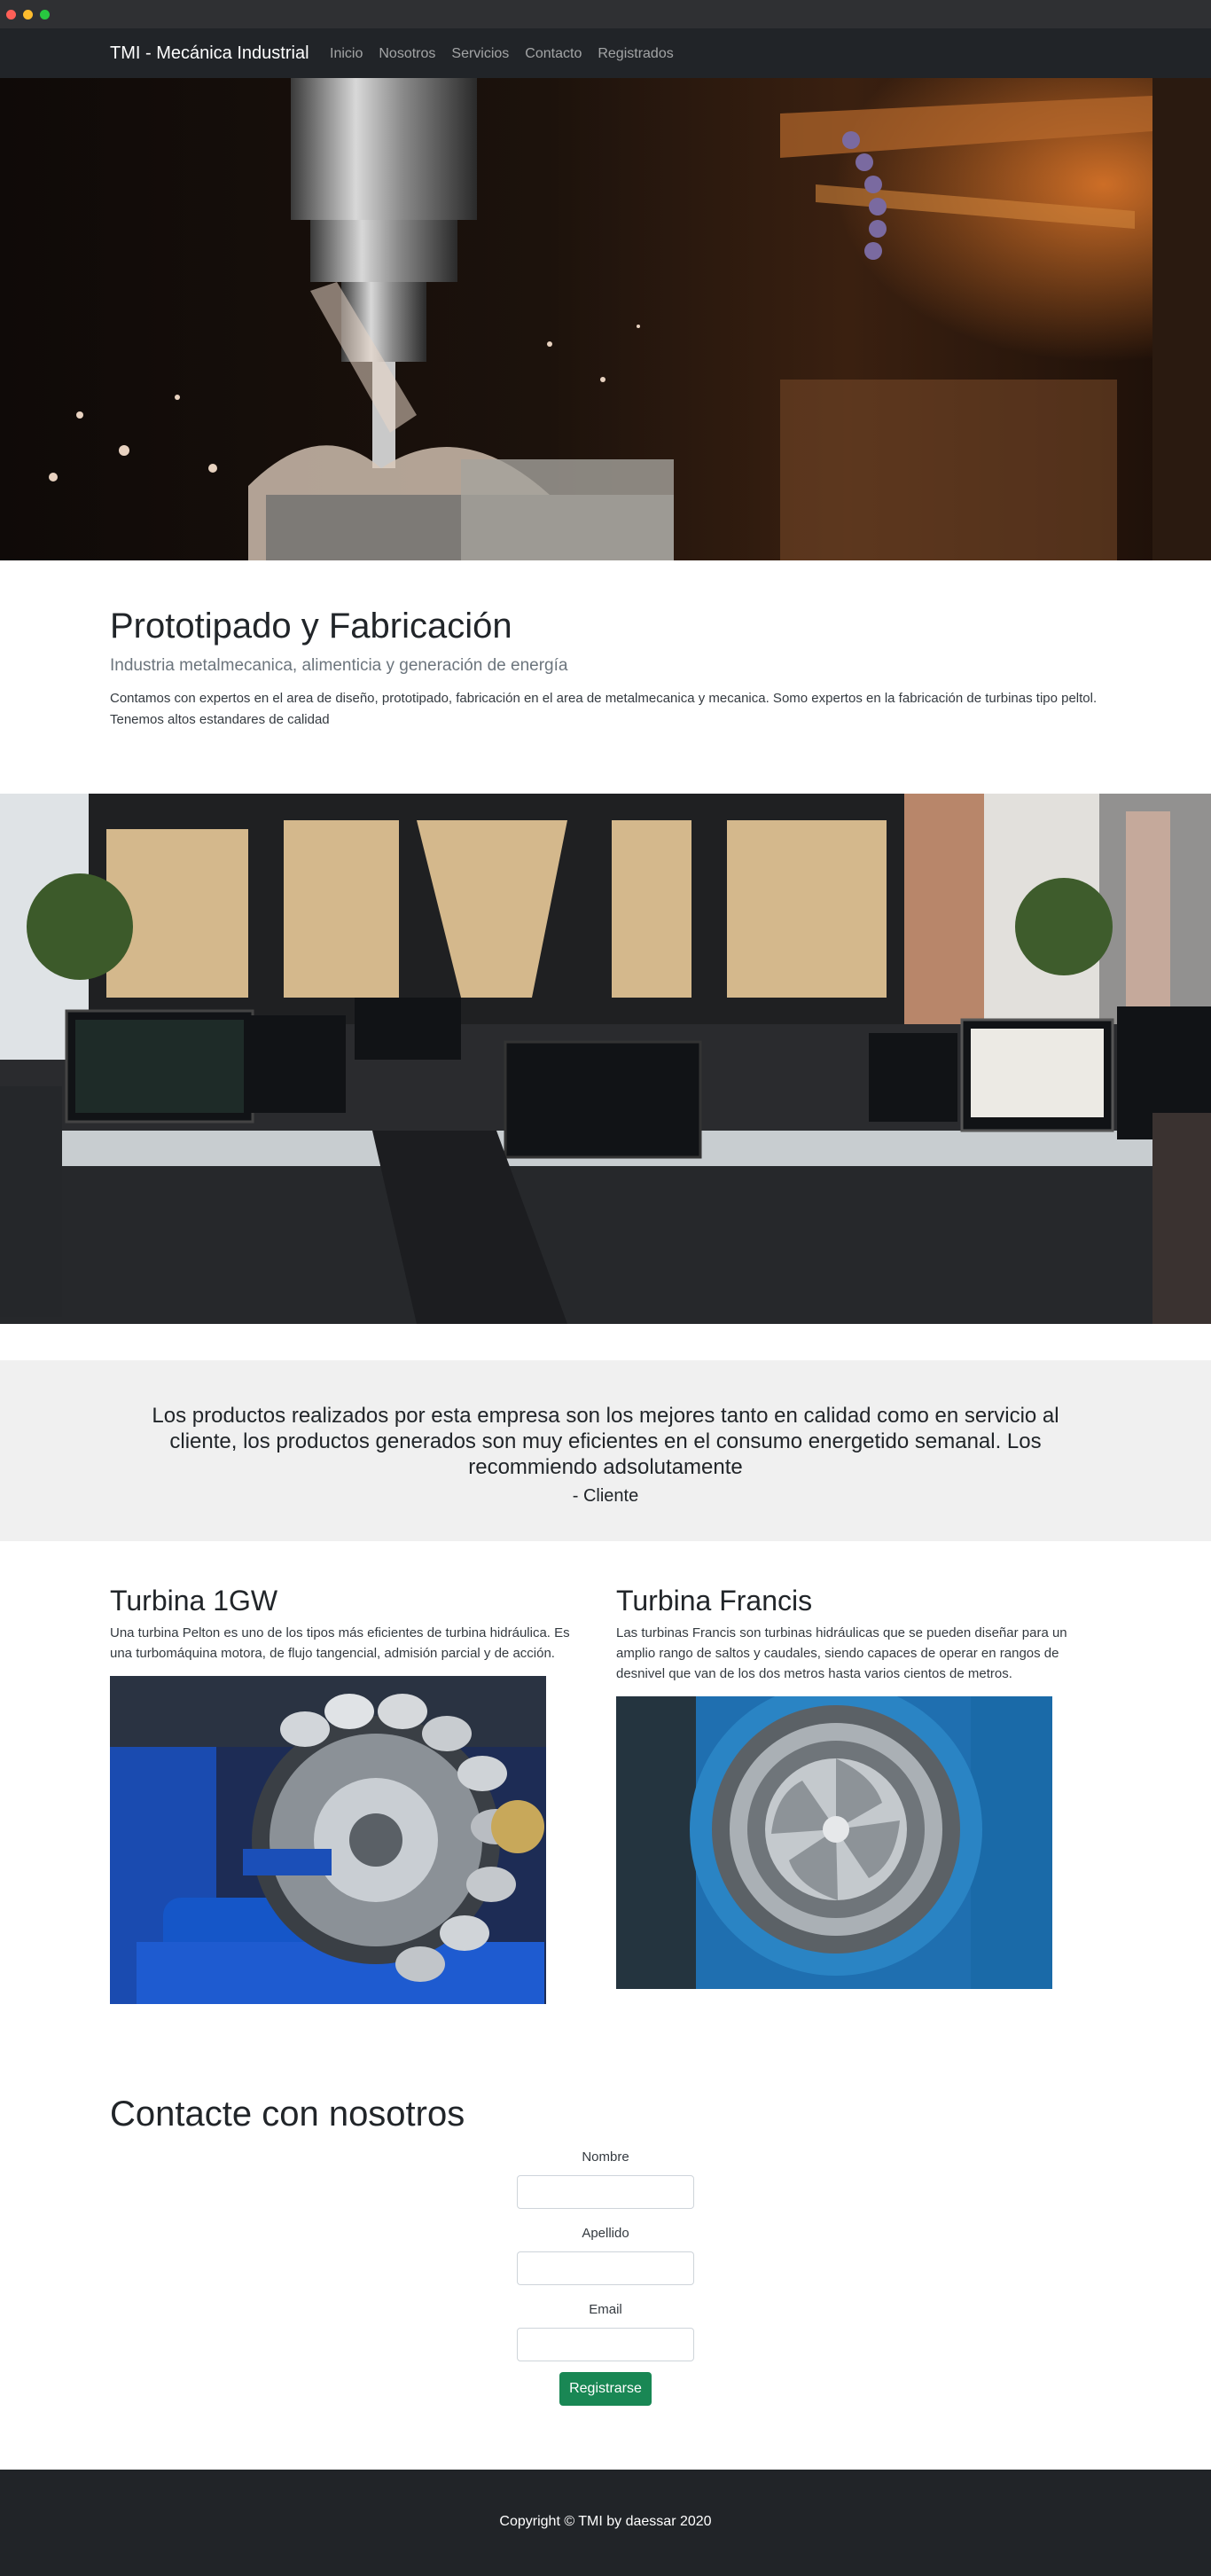 Image resolution: width=1211 pixels, height=2576 pixels. Describe the element at coordinates (605, 1496) in the screenshot. I see `testimonial-author: - Cliente` at that location.